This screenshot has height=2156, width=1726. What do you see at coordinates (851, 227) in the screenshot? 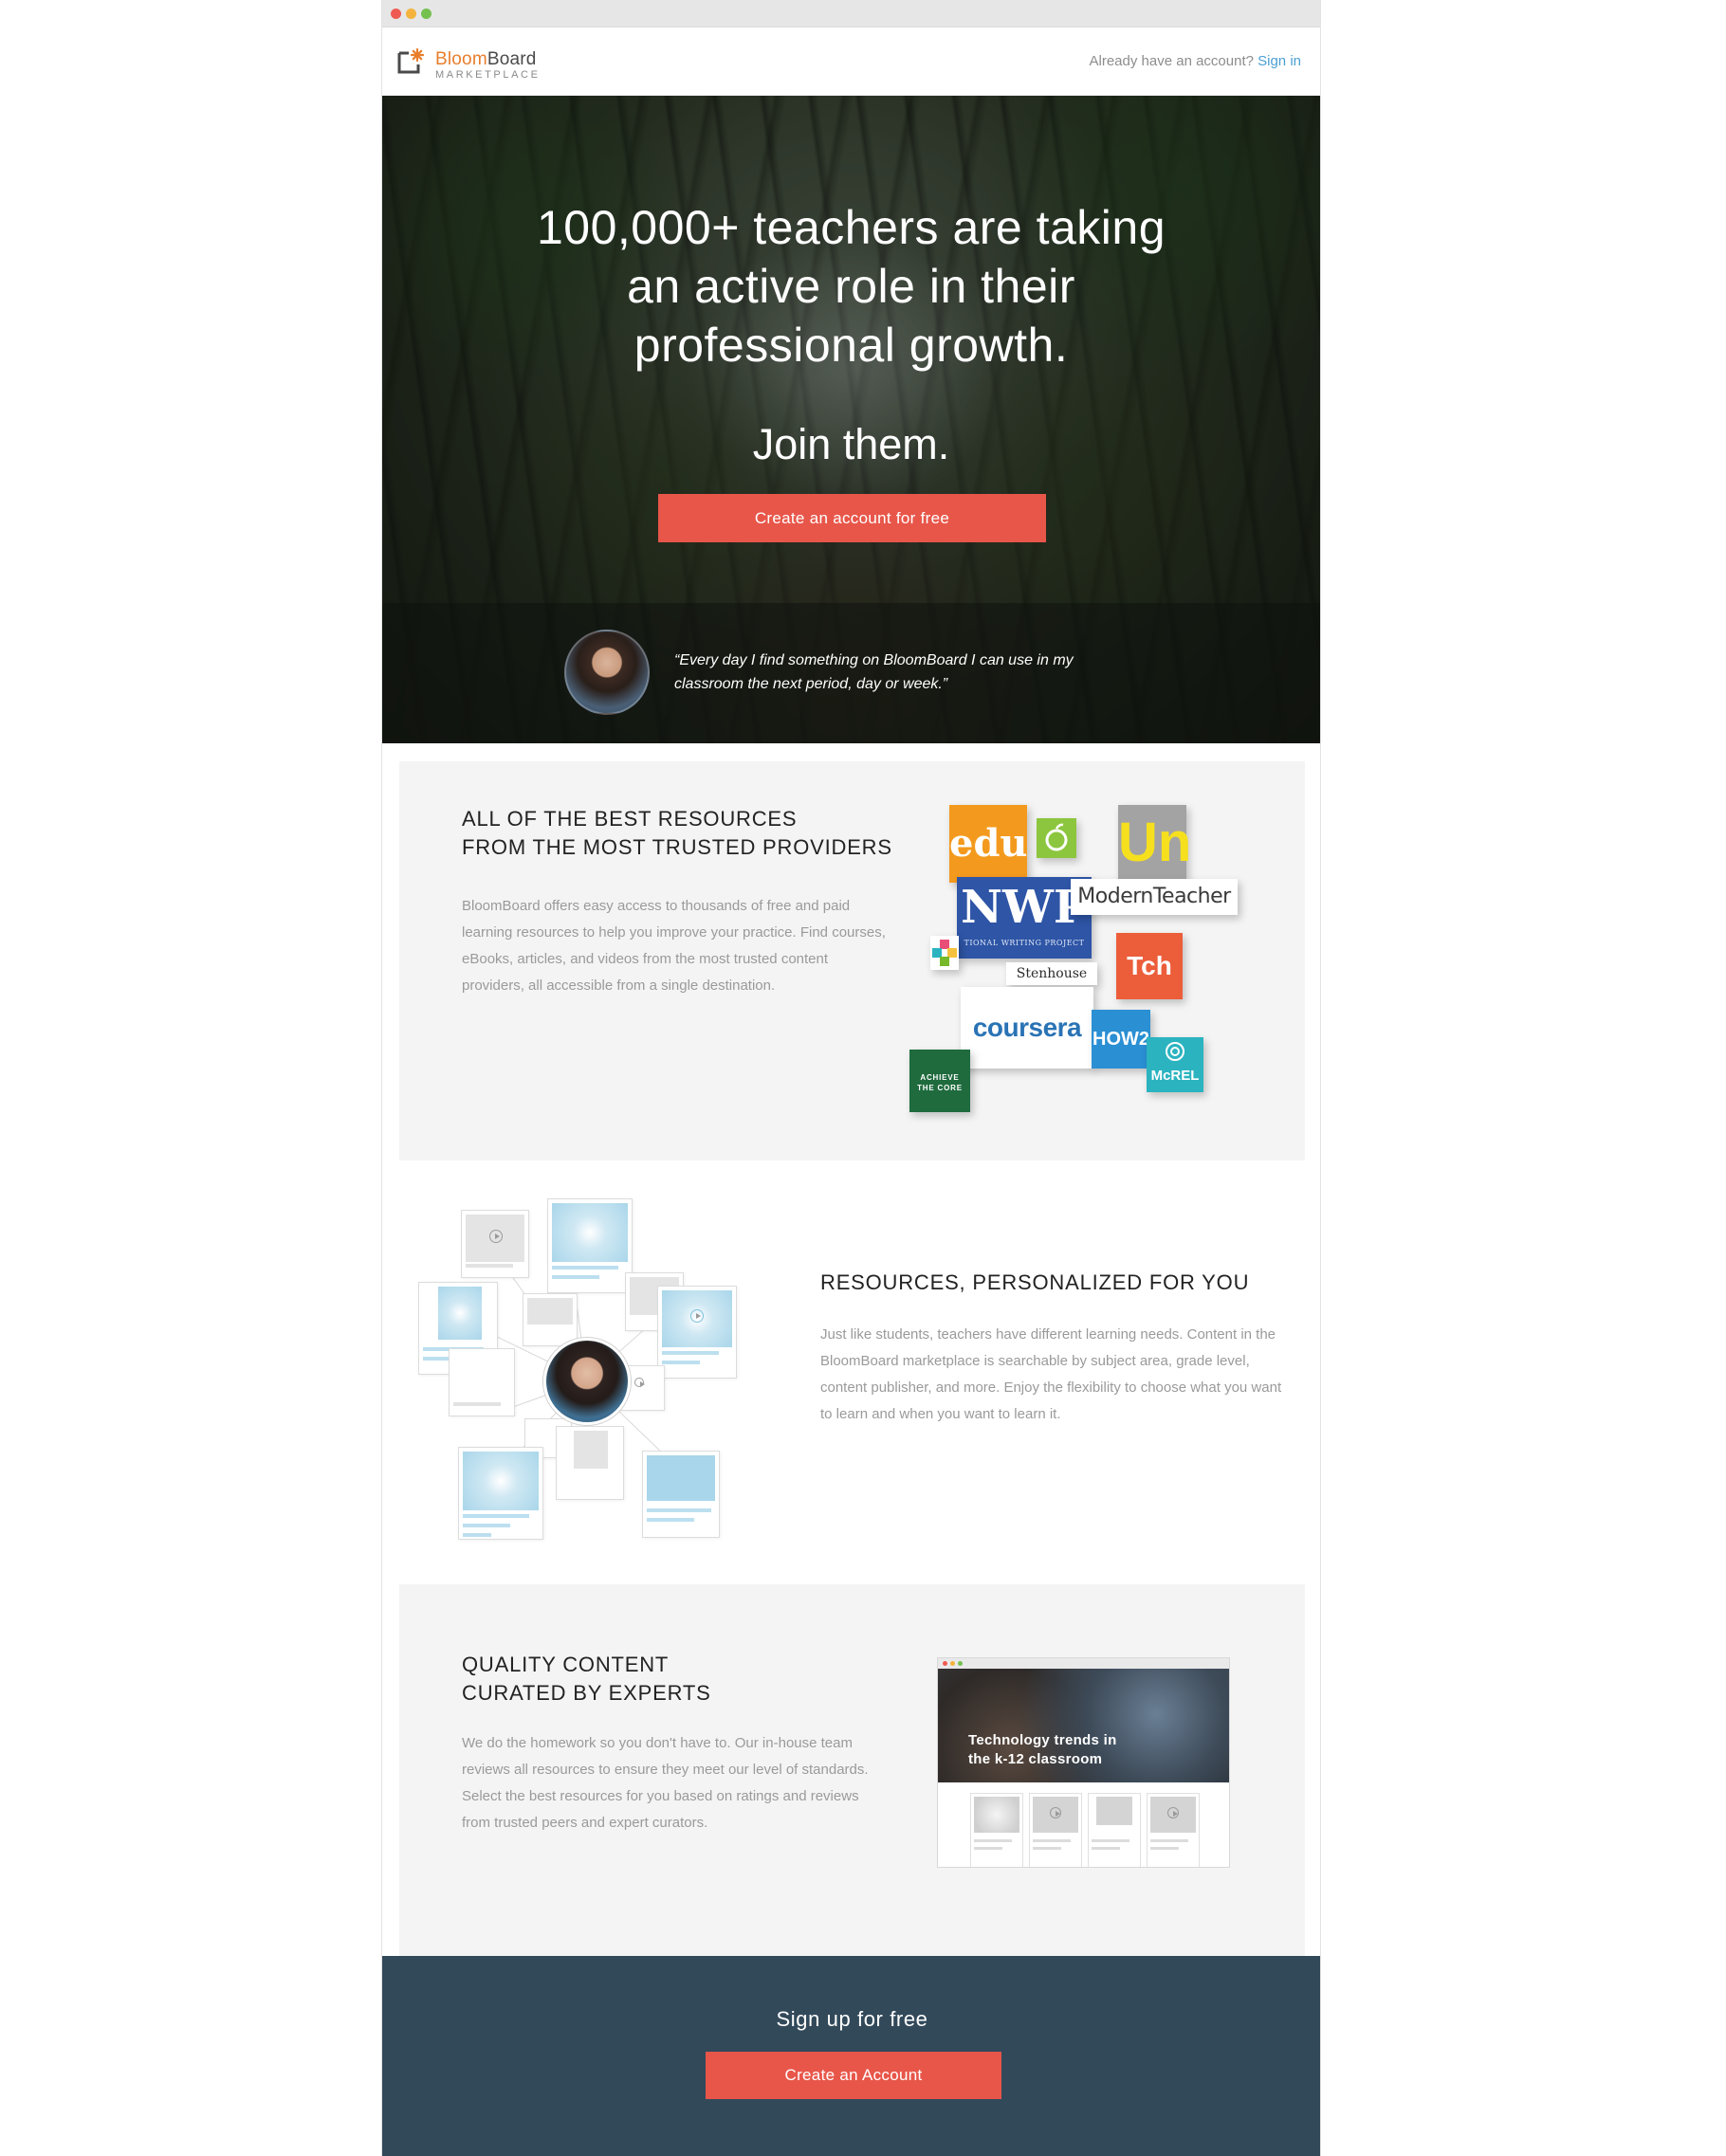
I see `hero-headline-line1: 100,000+ teachers are taking` at bounding box center [851, 227].